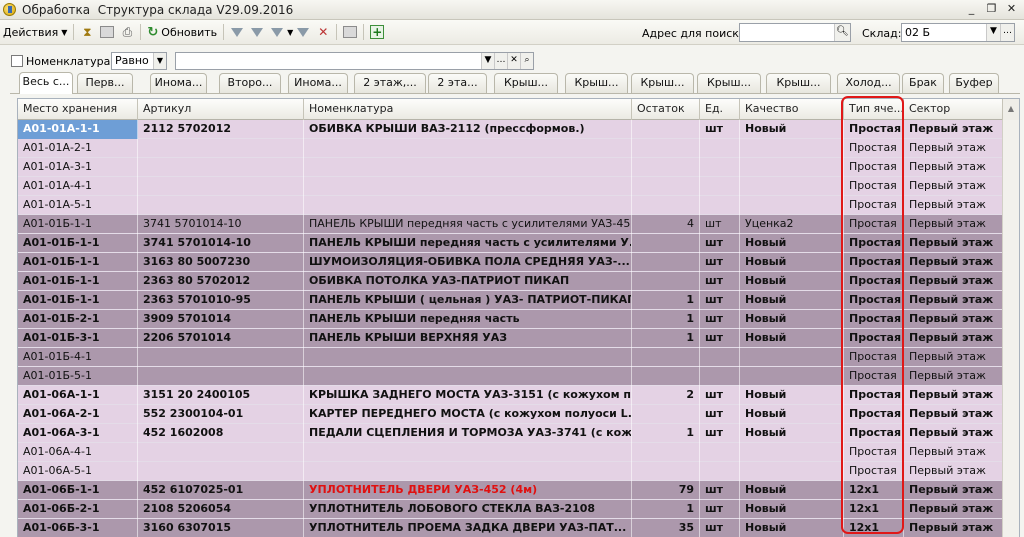  I want to click on cell-article: 2363 80 5702012, so click(221, 281).